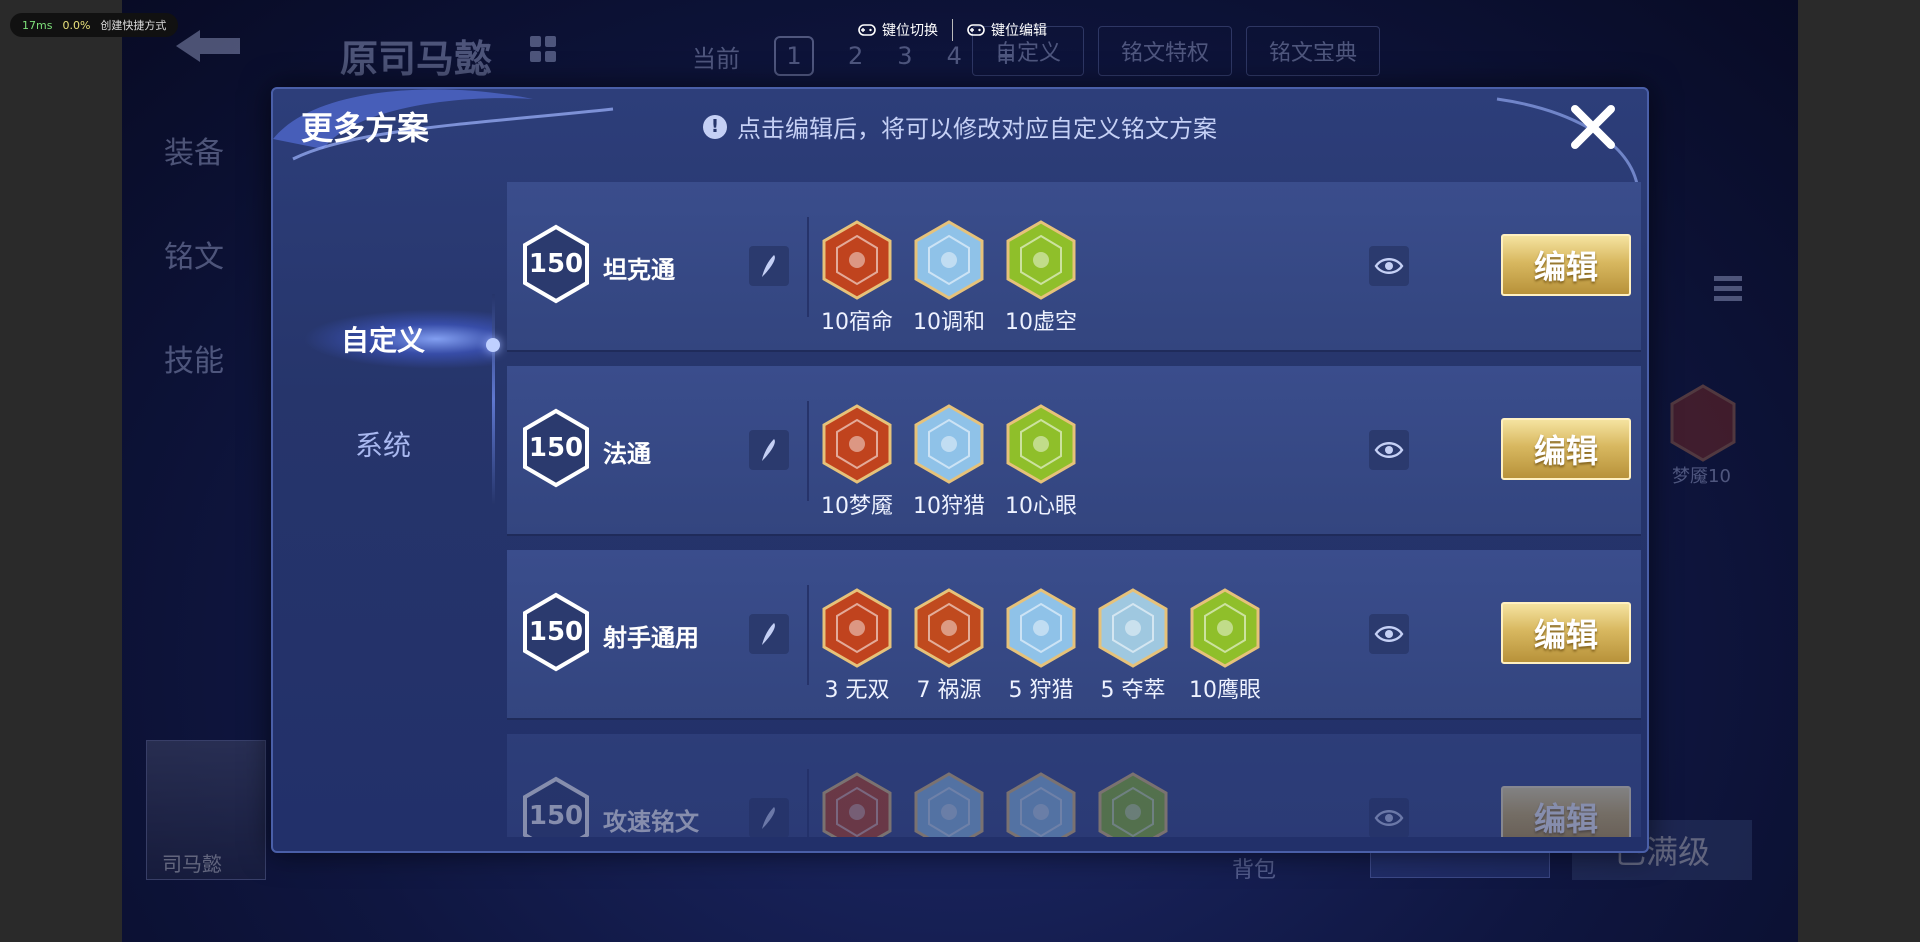 Image resolution: width=1920 pixels, height=942 pixels. Describe the element at coordinates (383, 444) in the screenshot. I see `tab-system-plans: 系统` at that location.